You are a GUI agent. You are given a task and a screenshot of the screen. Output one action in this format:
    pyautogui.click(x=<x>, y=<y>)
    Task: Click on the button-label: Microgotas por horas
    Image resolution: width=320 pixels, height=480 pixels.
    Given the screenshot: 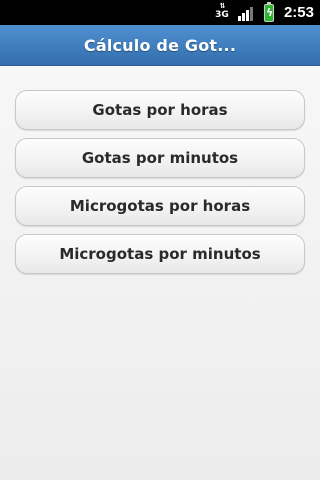 What is the action you would take?
    pyautogui.click(x=160, y=206)
    